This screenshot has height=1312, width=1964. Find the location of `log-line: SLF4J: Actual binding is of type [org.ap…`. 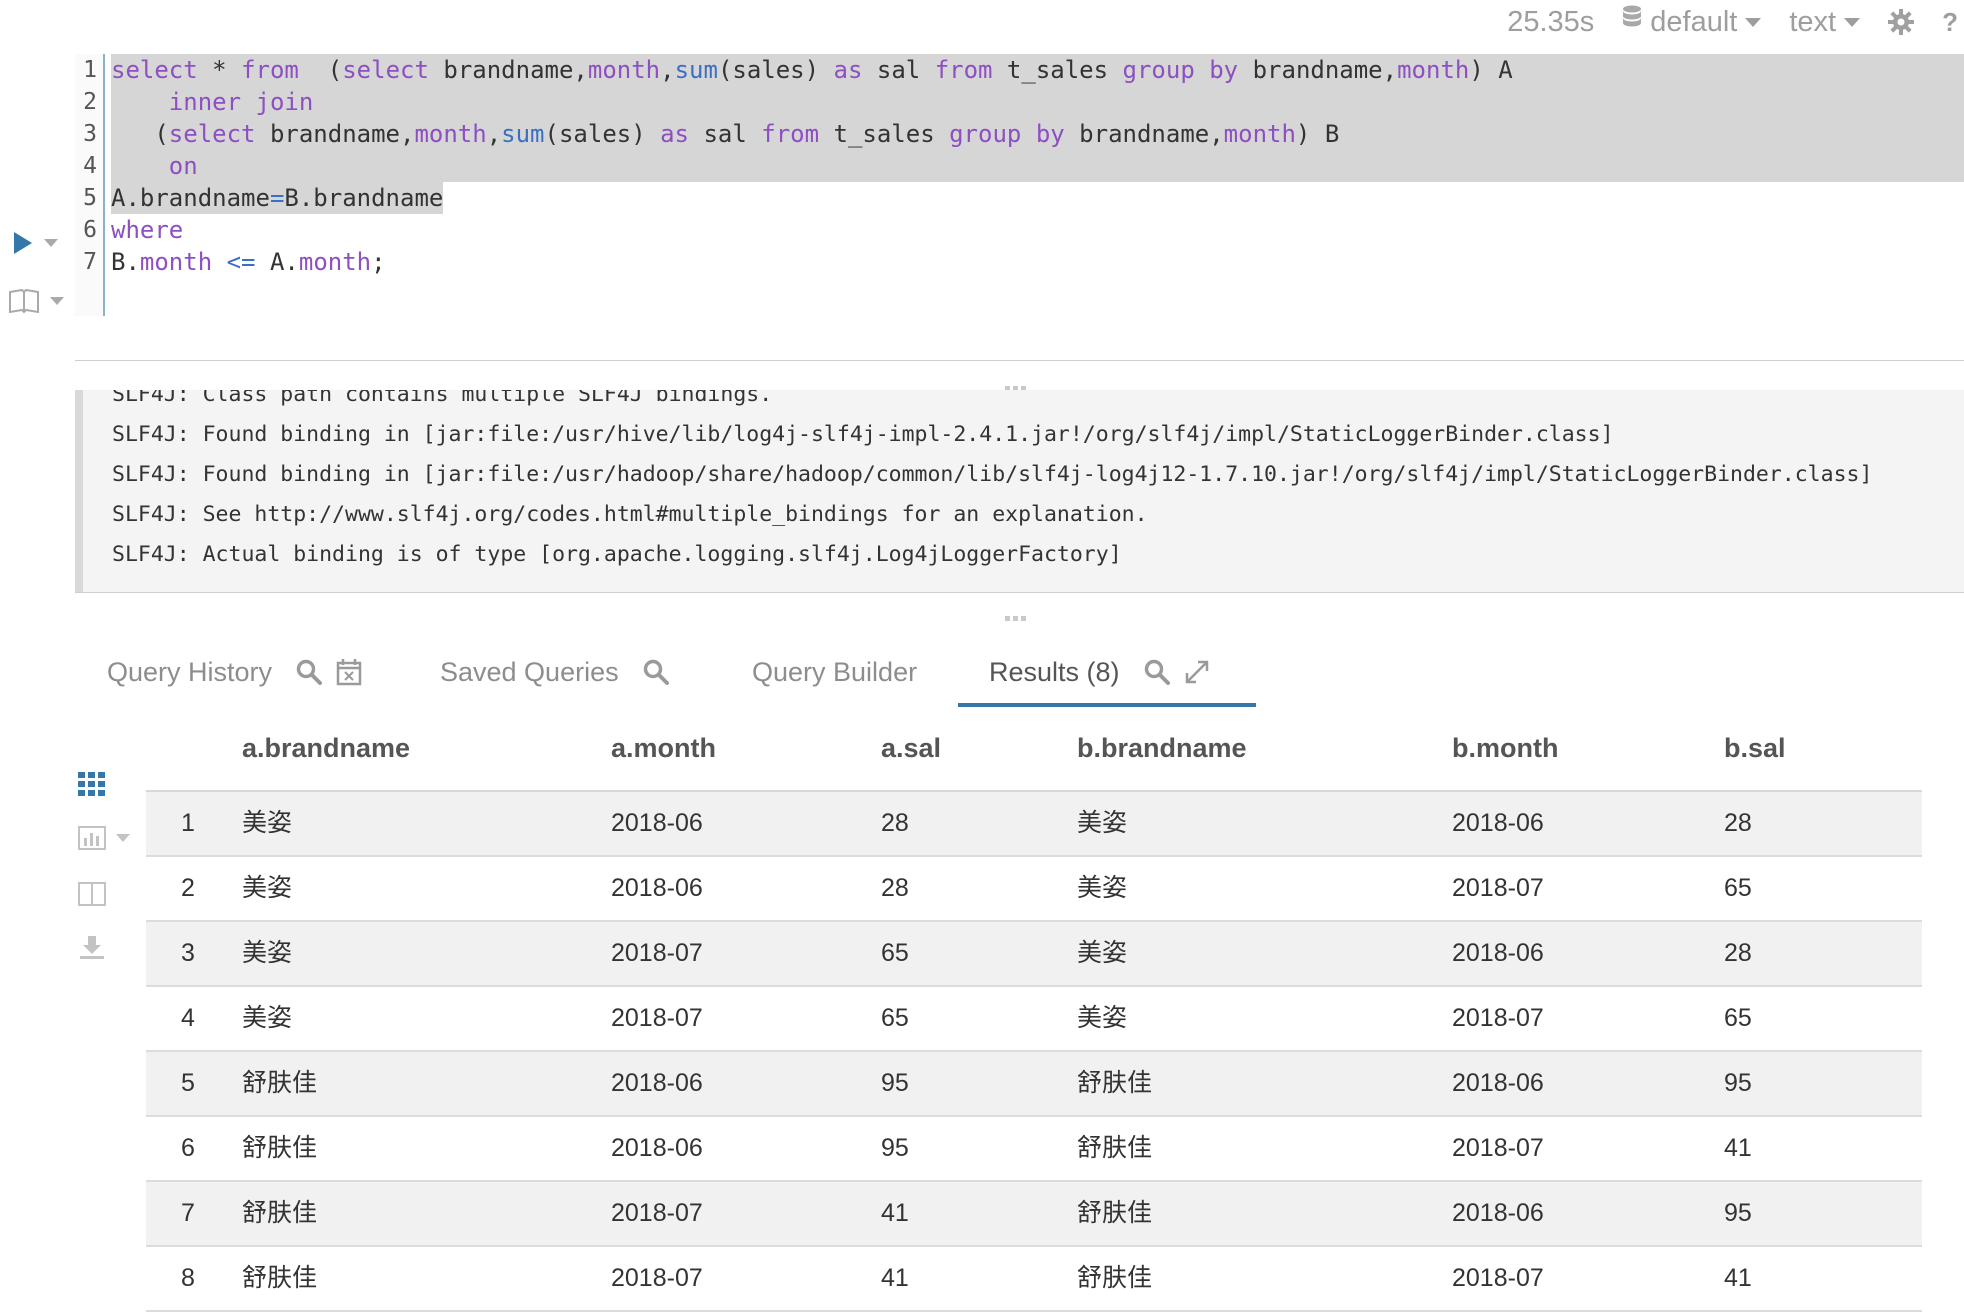

log-line: SLF4J: Actual binding is of type [org.ap… is located at coordinates (617, 554).